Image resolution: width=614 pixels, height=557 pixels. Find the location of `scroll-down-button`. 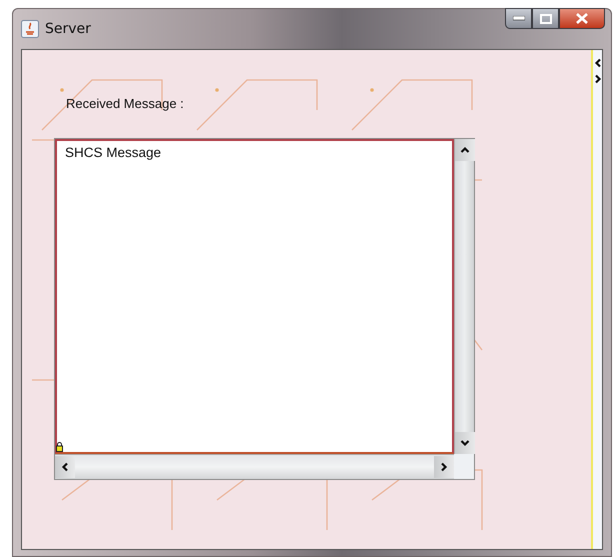

scroll-down-button is located at coordinates (465, 443).